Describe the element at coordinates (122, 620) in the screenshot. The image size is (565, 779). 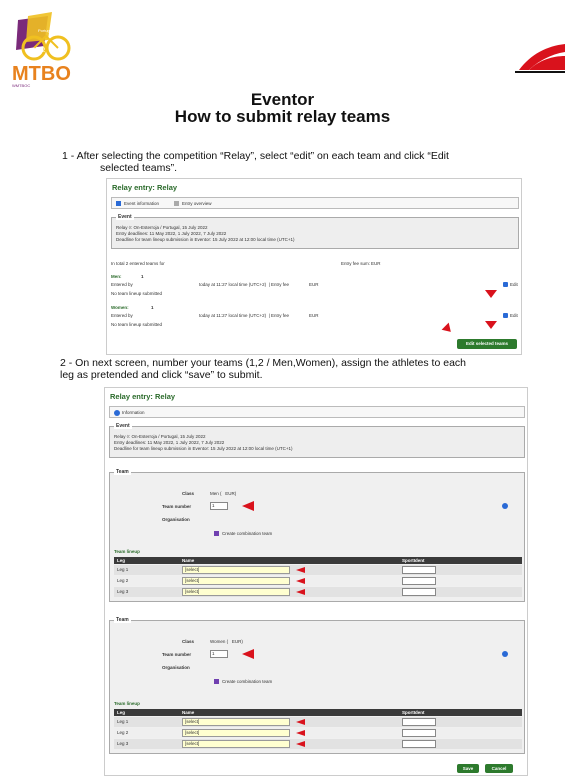
I see `team-legend-women: Team` at that location.